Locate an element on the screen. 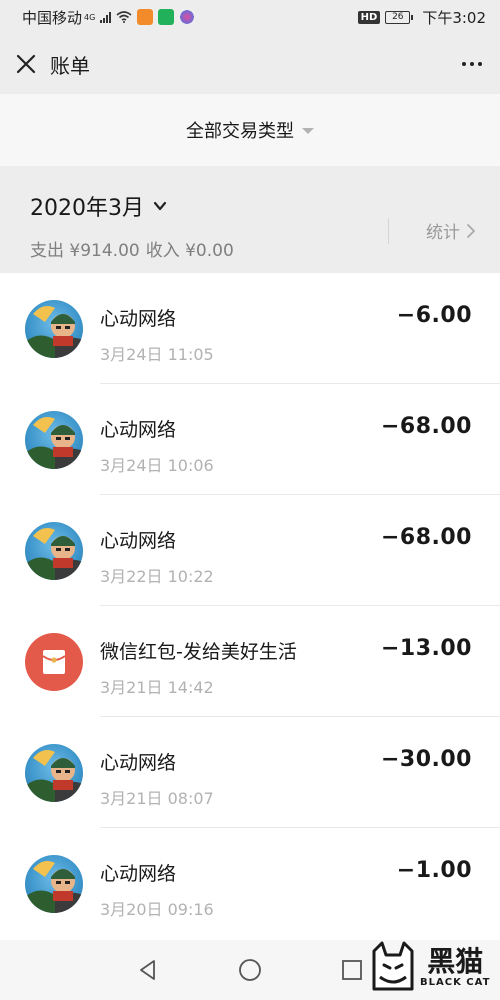 The width and height of the screenshot is (500, 1000). flower-app-icon is located at coordinates (187, 17).